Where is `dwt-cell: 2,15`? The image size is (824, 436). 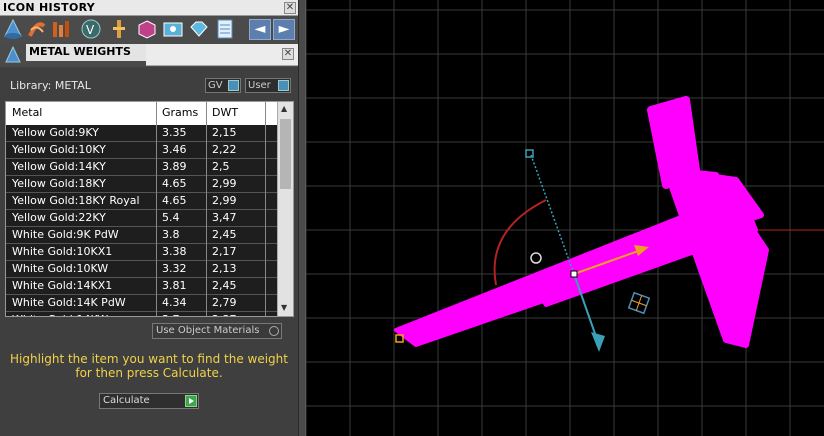
dwt-cell: 2,15 is located at coordinates (224, 132).